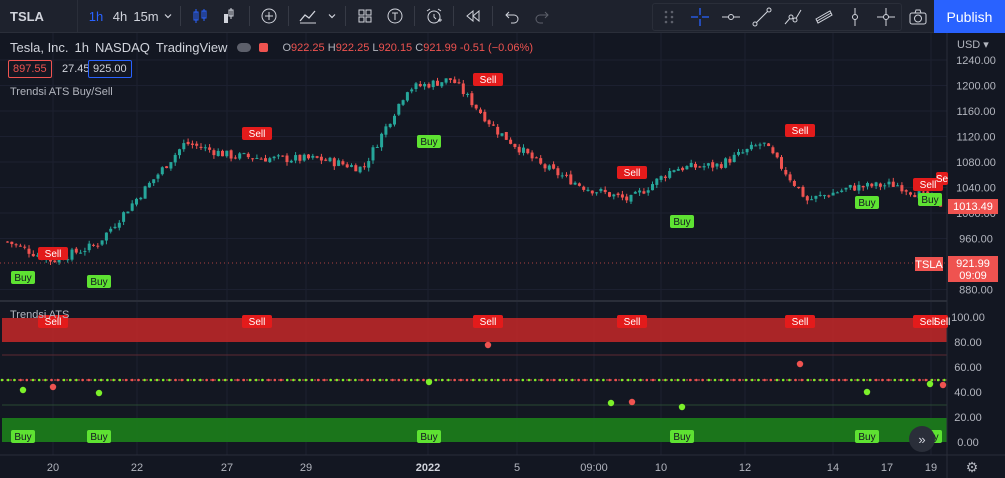  What do you see at coordinates (264, 47) in the screenshot?
I see `data-status-icon` at bounding box center [264, 47].